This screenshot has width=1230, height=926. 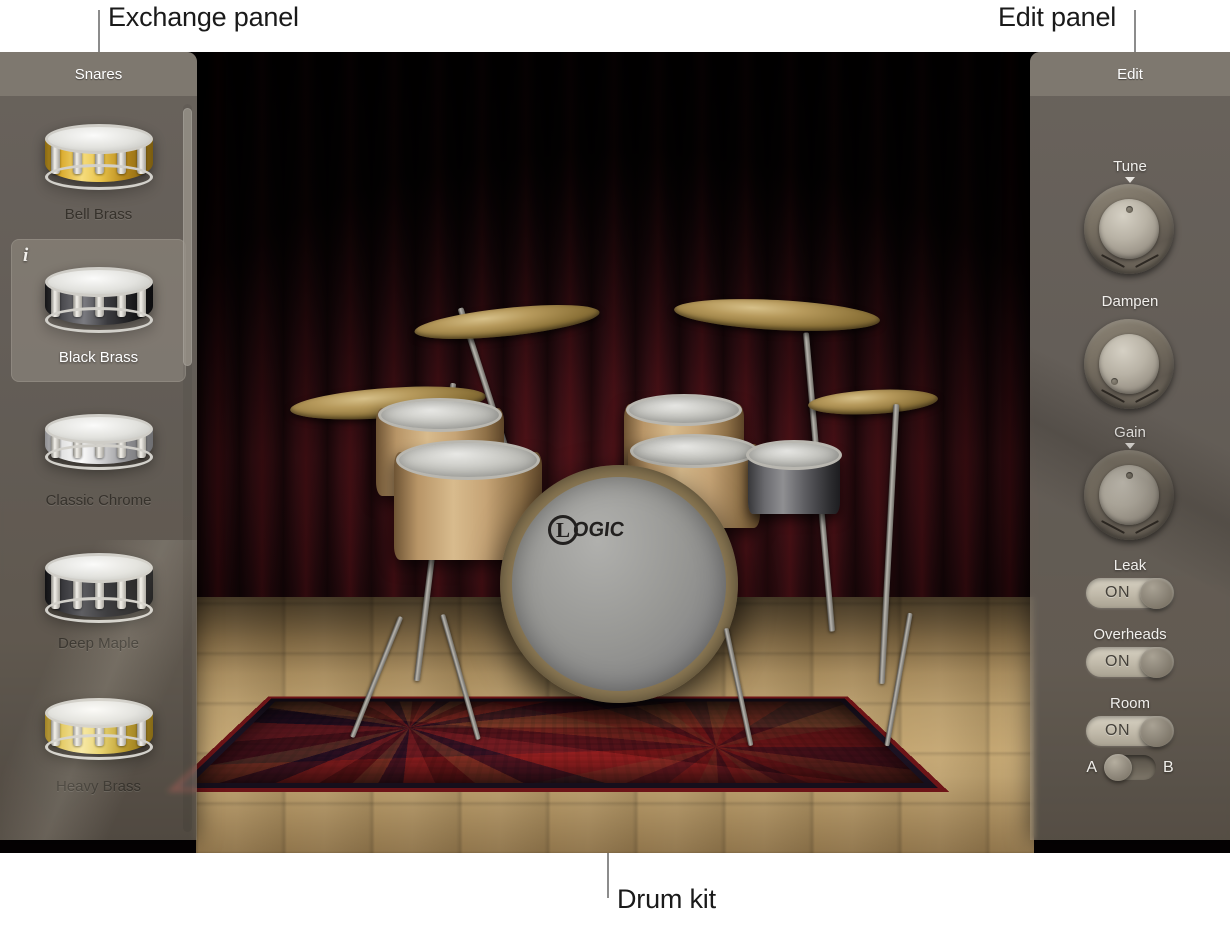 I want to click on list-item-label: Classic Chrome, so click(x=98, y=500).